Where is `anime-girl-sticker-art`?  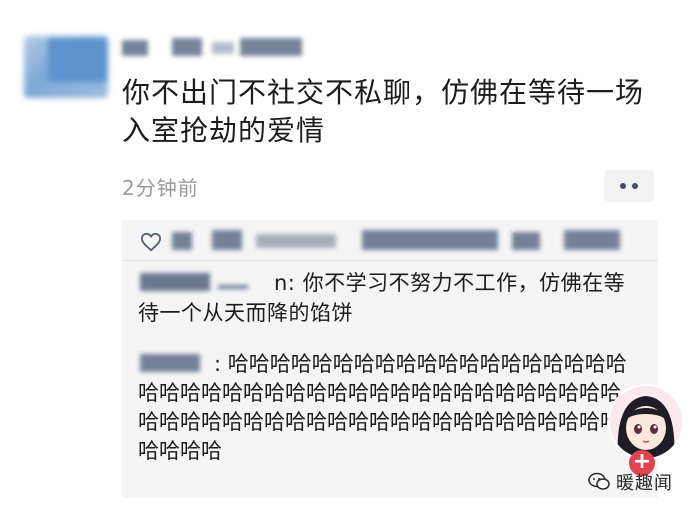
anime-girl-sticker-art is located at coordinates (646, 422).